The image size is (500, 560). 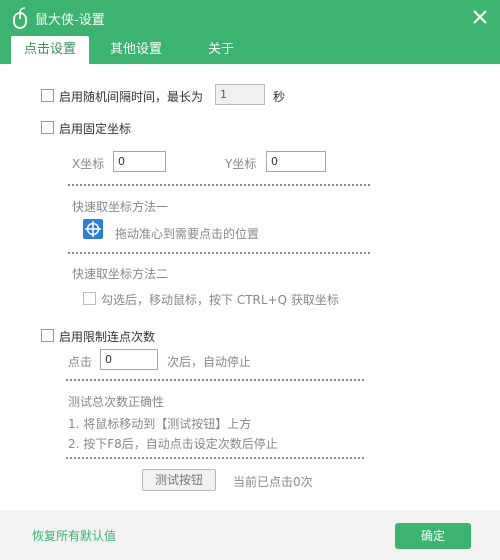 What do you see at coordinates (120, 274) in the screenshot?
I see `method2-title: 快速取坐标方法二` at bounding box center [120, 274].